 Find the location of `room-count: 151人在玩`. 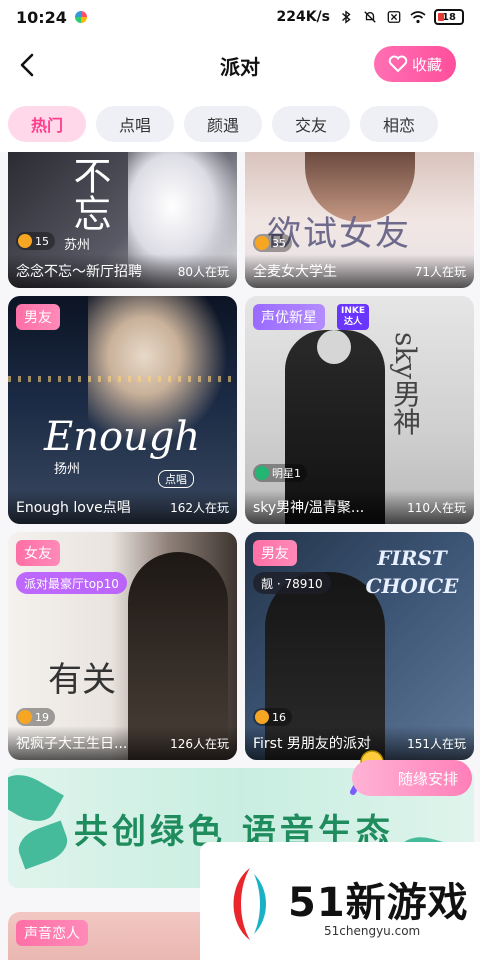

room-count: 151人在玩 is located at coordinates (436, 743).